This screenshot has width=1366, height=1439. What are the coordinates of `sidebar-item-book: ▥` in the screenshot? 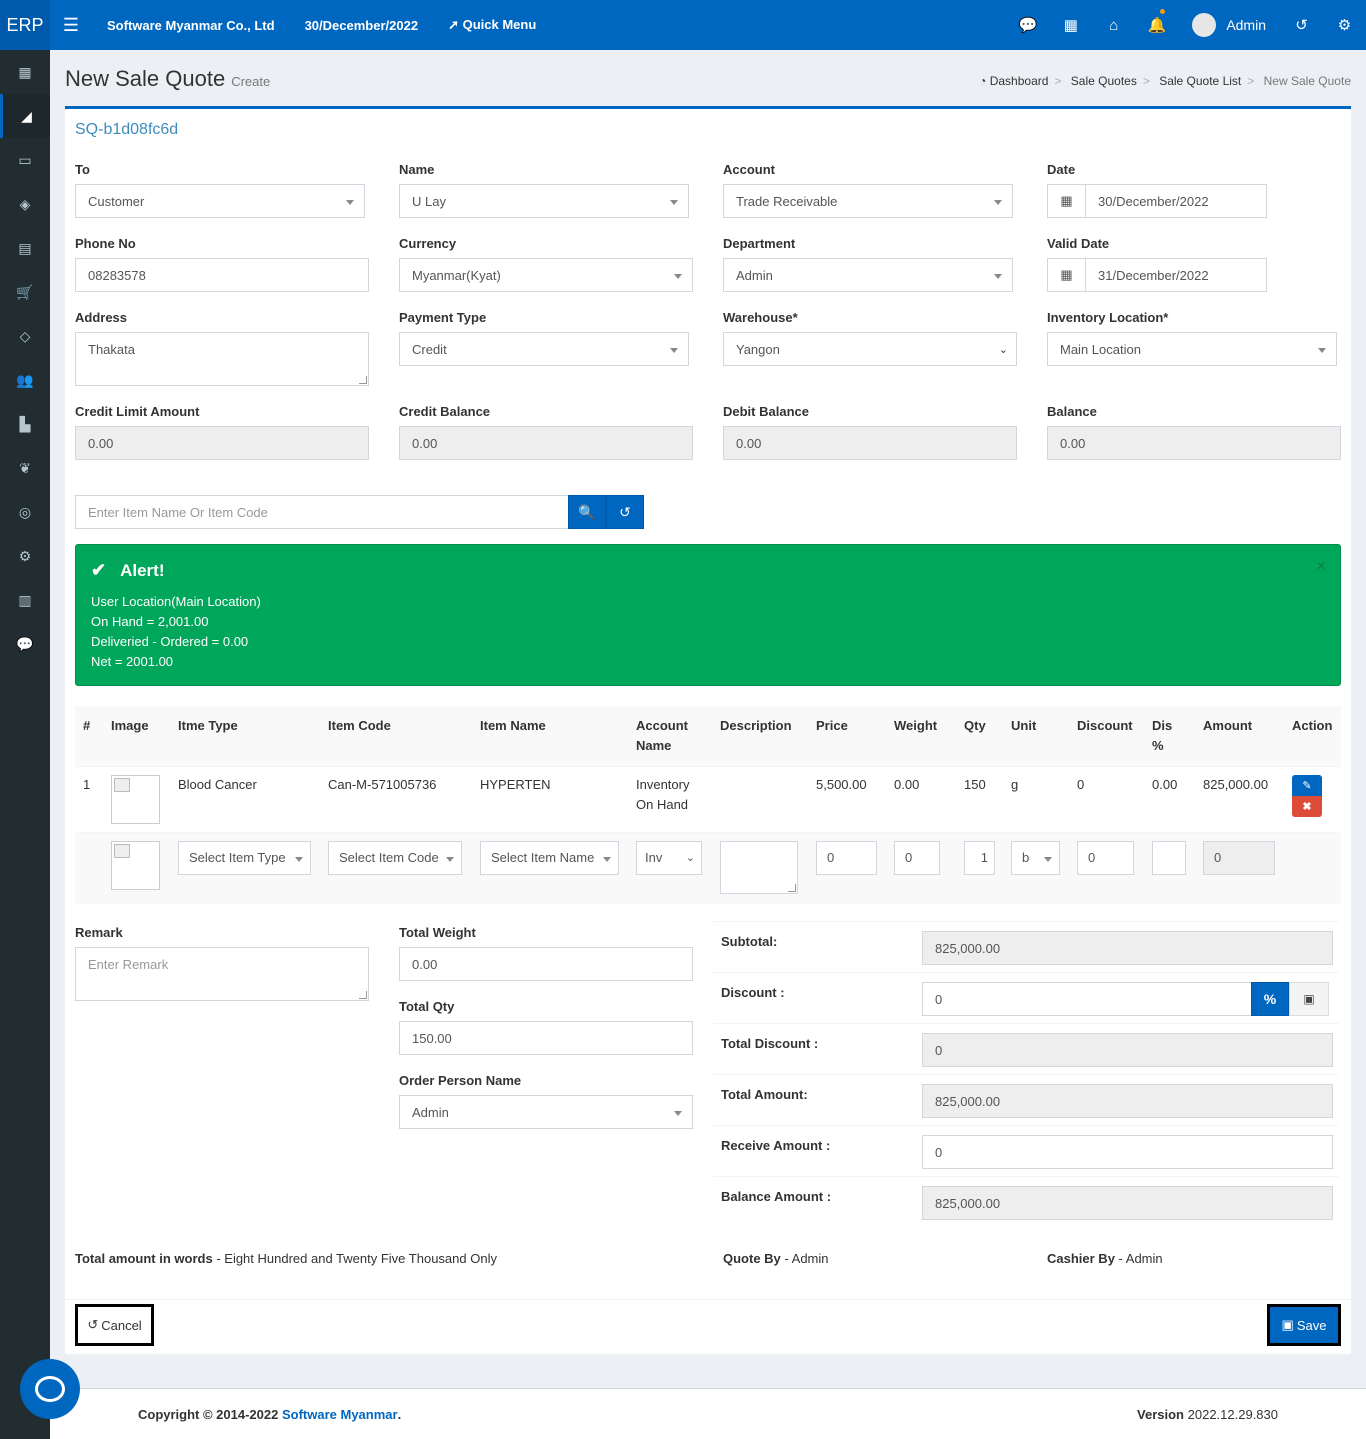 It's located at (25, 600).